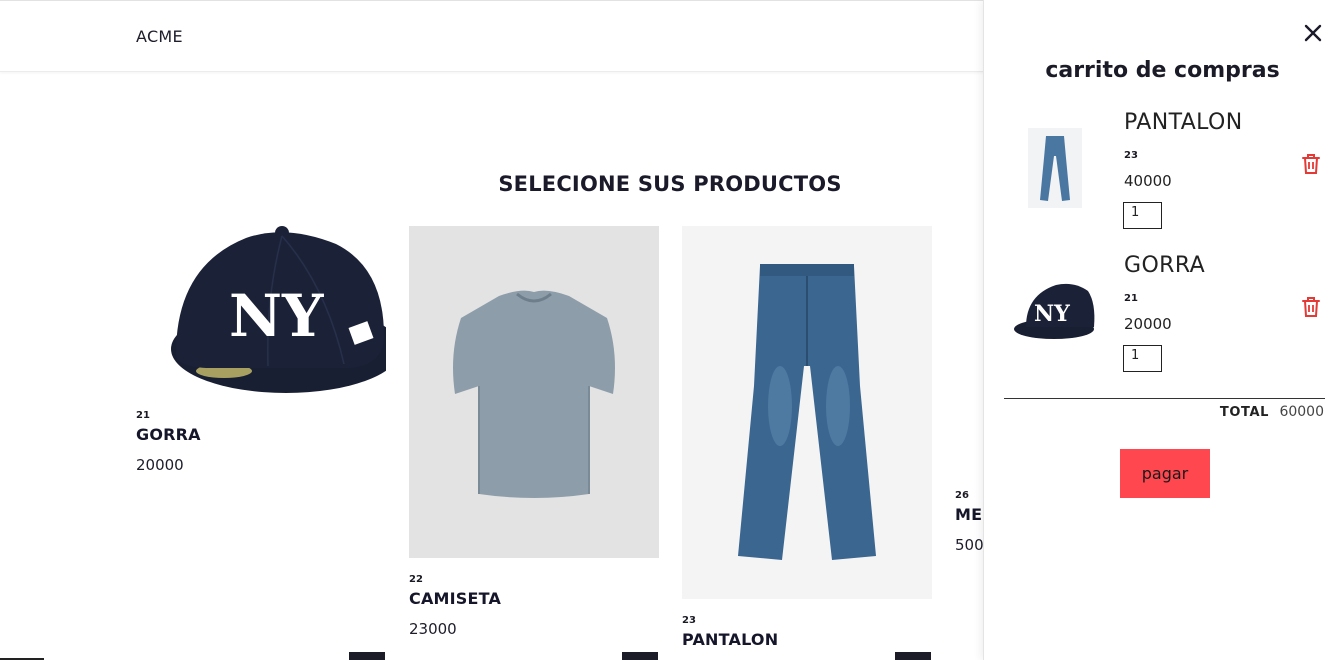 The height and width of the screenshot is (660, 1340). I want to click on product-image-cap: NY, so click(261, 314).